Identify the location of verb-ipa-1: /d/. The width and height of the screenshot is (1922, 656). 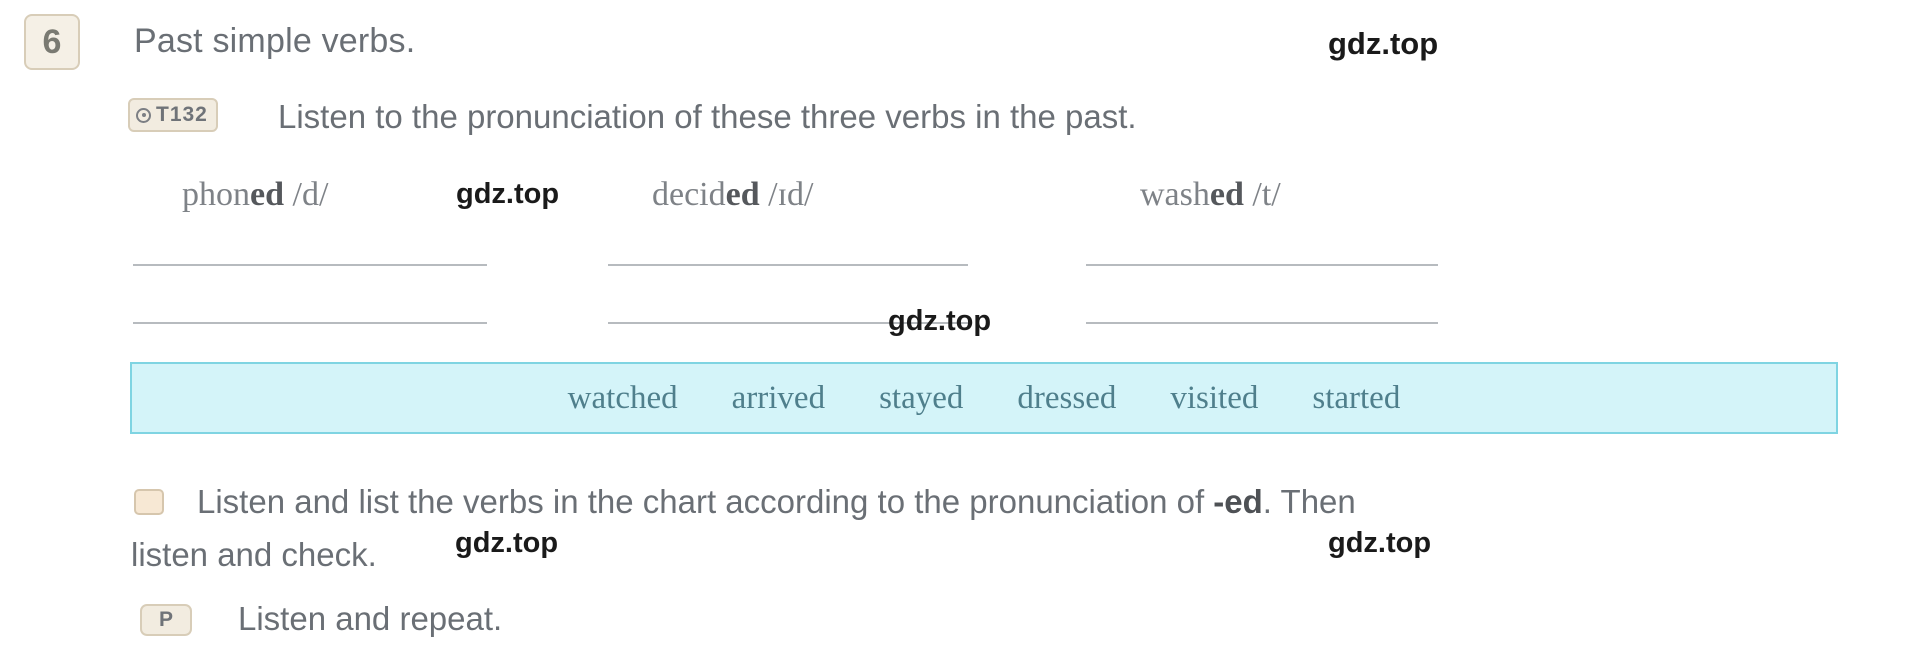
(310, 194).